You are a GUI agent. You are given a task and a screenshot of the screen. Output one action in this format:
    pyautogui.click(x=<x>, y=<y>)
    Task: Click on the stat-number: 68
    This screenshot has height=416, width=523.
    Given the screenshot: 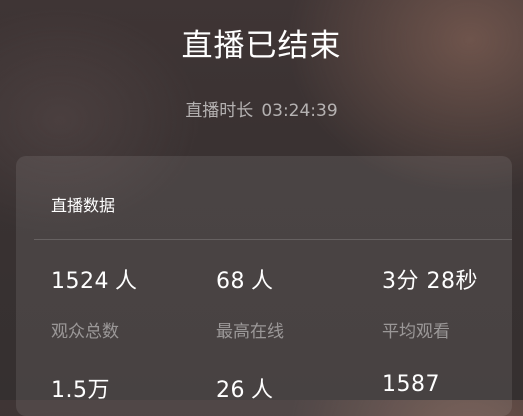 What is the action you would take?
    pyautogui.click(x=230, y=281)
    